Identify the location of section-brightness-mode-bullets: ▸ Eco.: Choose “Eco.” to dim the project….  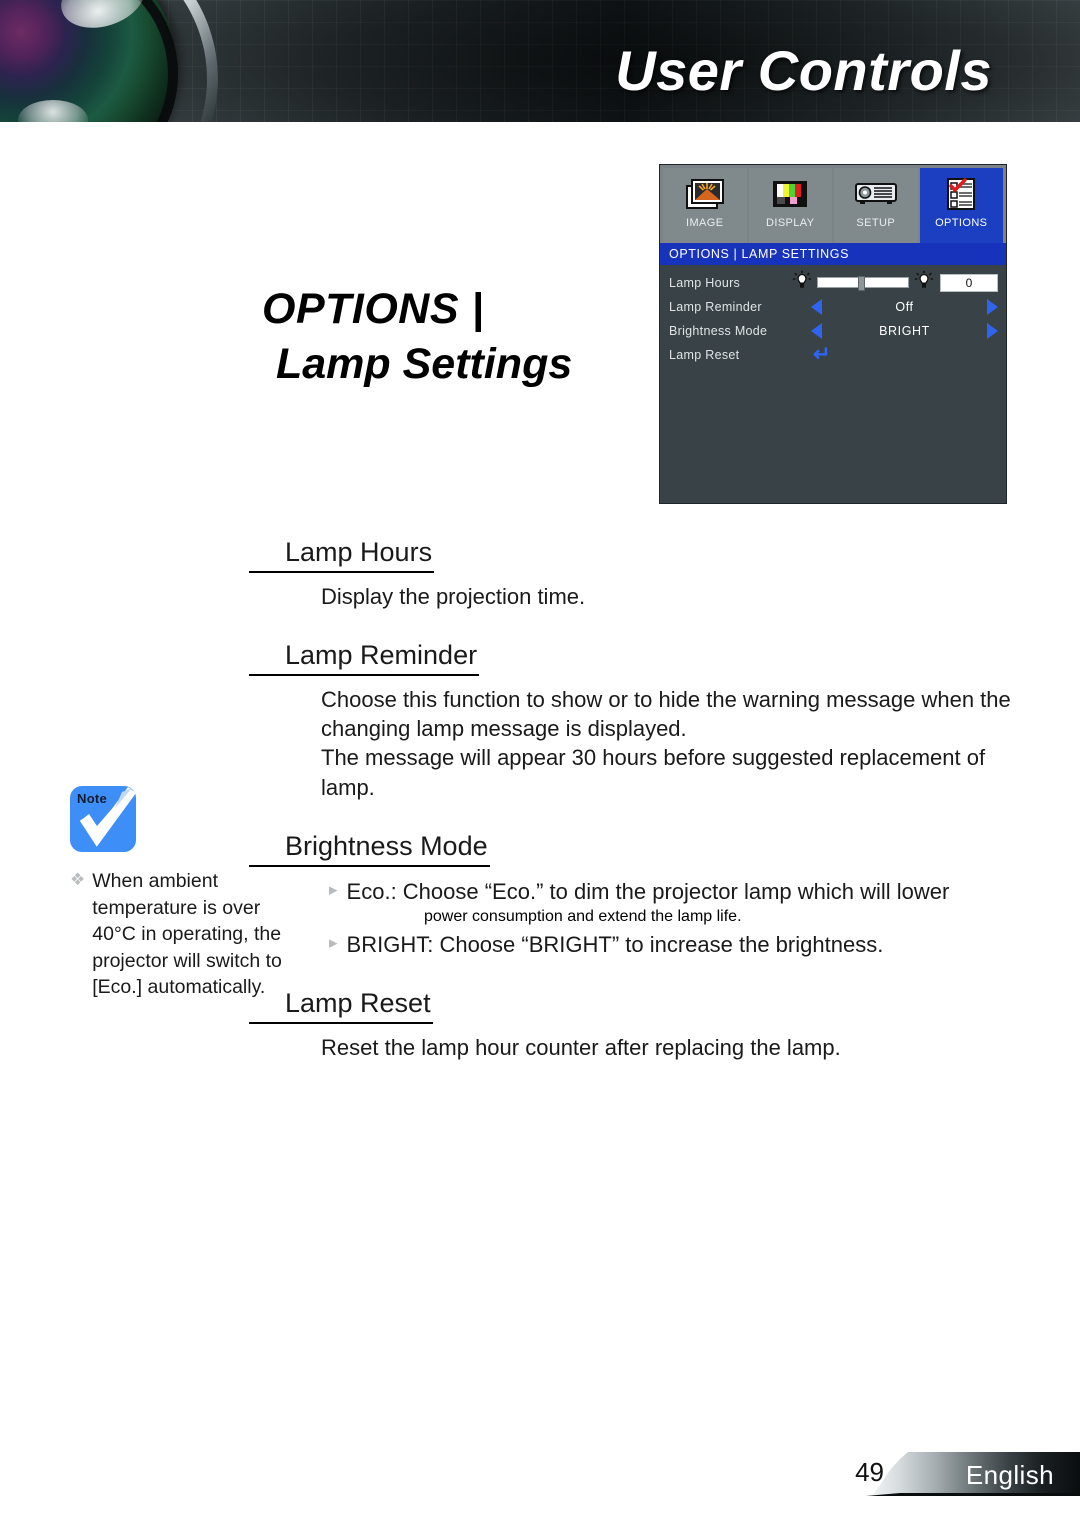
(657, 918).